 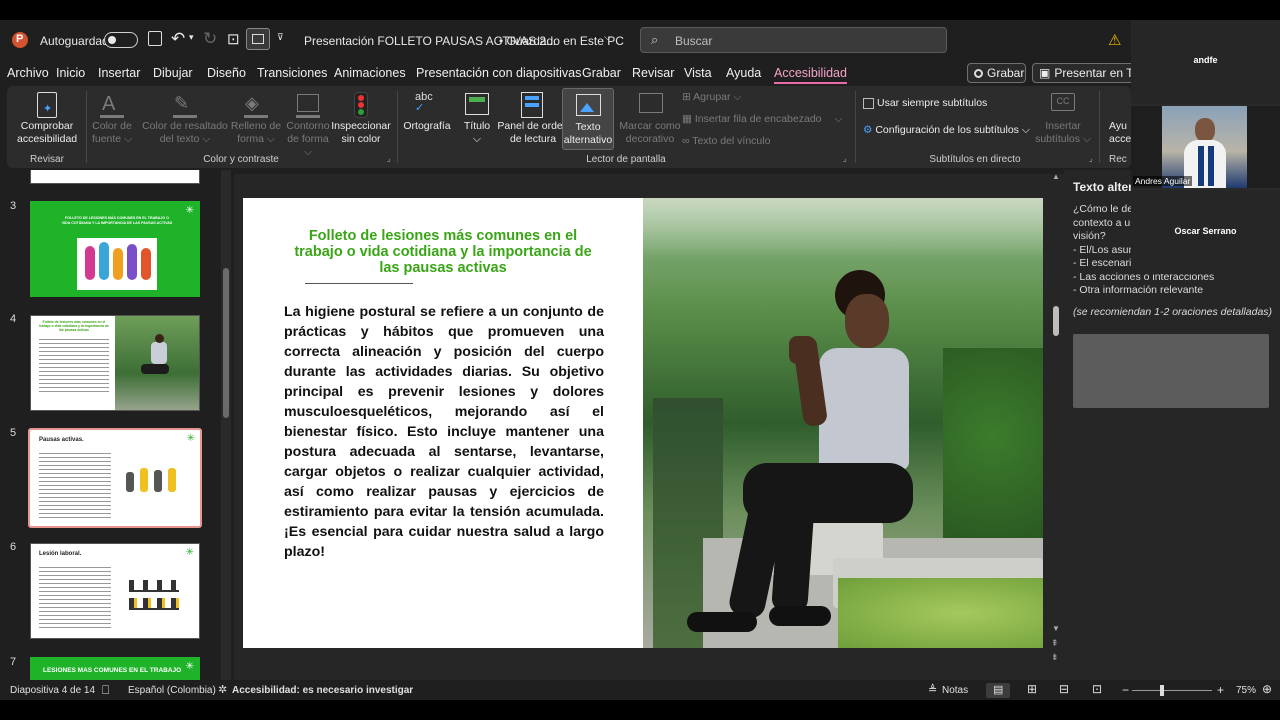 I want to click on record-button: Grabar, so click(x=996, y=73).